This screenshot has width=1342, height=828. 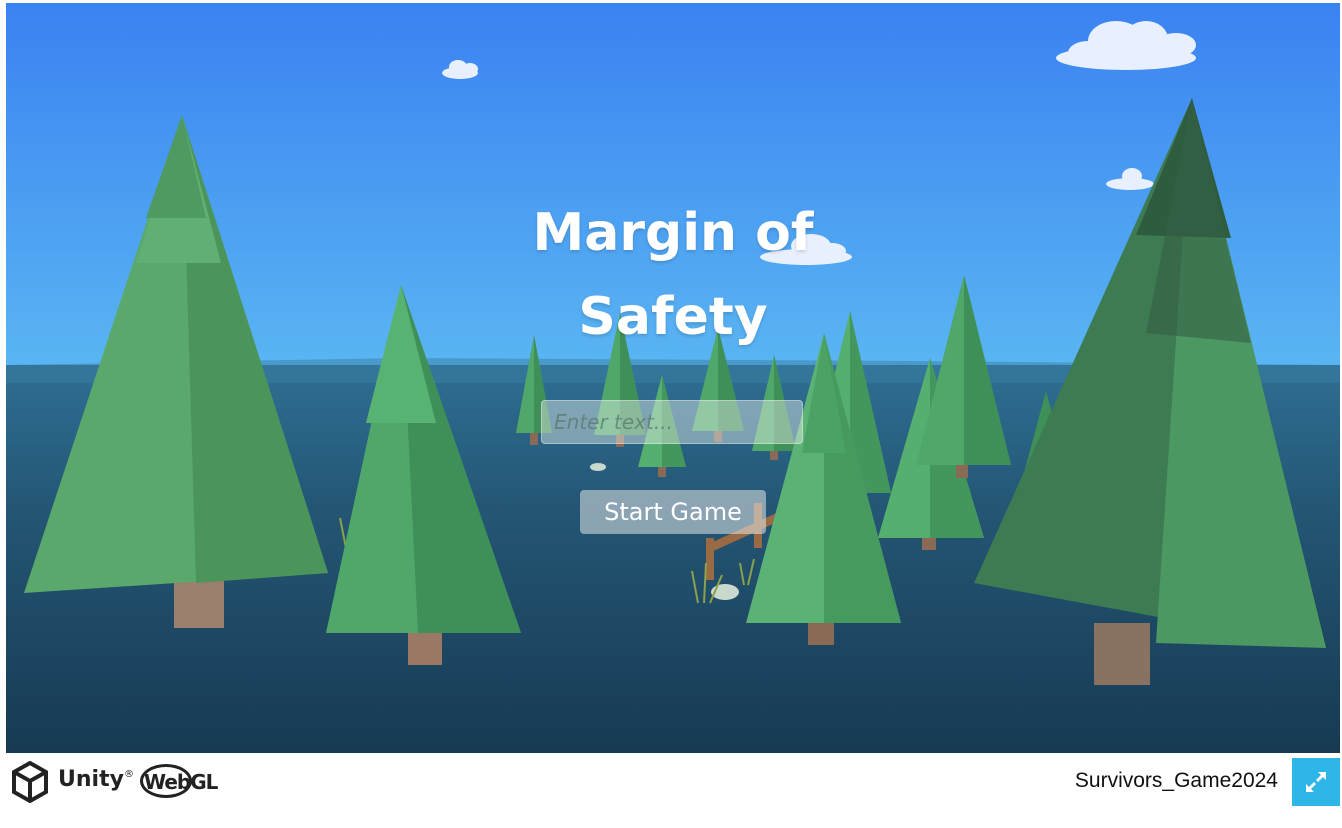 I want to click on start-game-button-label: Start Game, so click(x=673, y=512).